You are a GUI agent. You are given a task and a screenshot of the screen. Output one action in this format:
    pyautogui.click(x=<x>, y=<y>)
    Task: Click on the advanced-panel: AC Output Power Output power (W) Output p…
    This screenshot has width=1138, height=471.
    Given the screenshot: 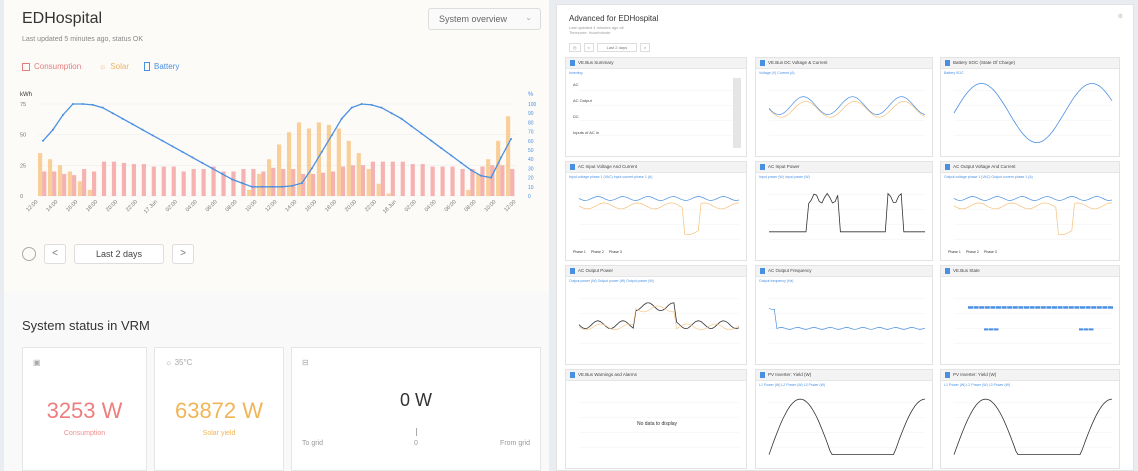 What is the action you would take?
    pyautogui.click(x=656, y=315)
    